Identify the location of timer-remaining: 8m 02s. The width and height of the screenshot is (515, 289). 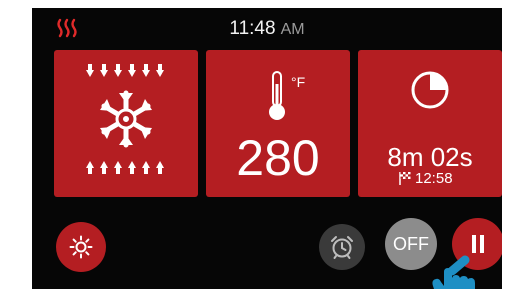
(430, 157).